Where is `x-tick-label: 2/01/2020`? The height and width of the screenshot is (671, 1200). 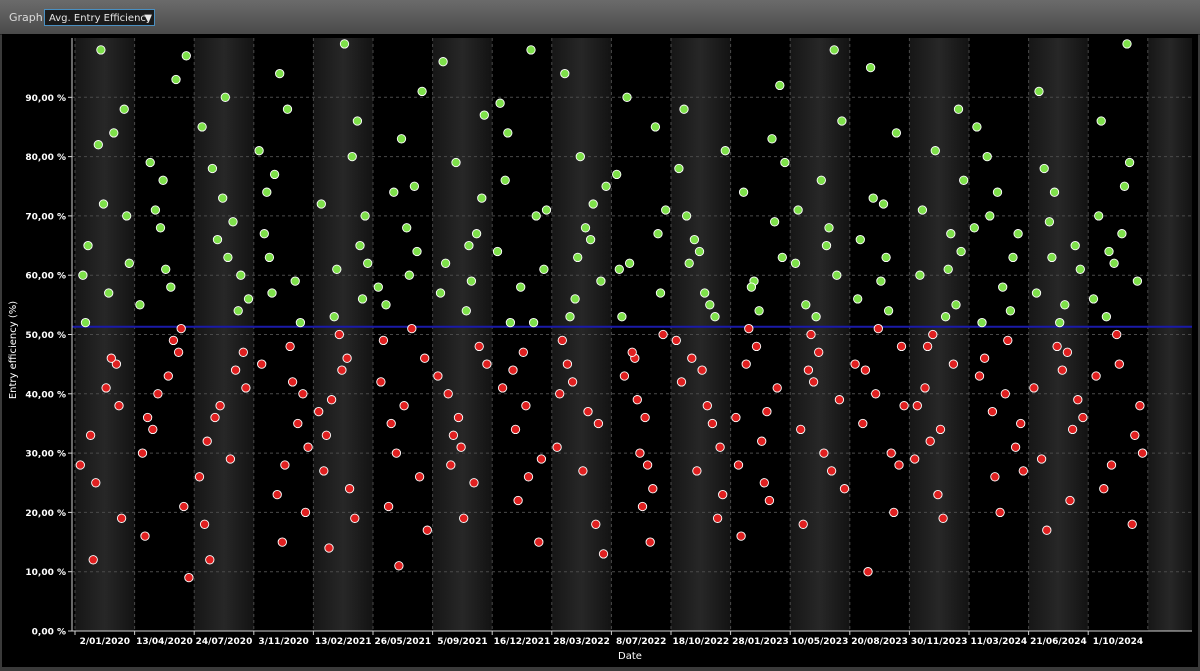
x-tick-label: 2/01/2020 is located at coordinates (105, 642).